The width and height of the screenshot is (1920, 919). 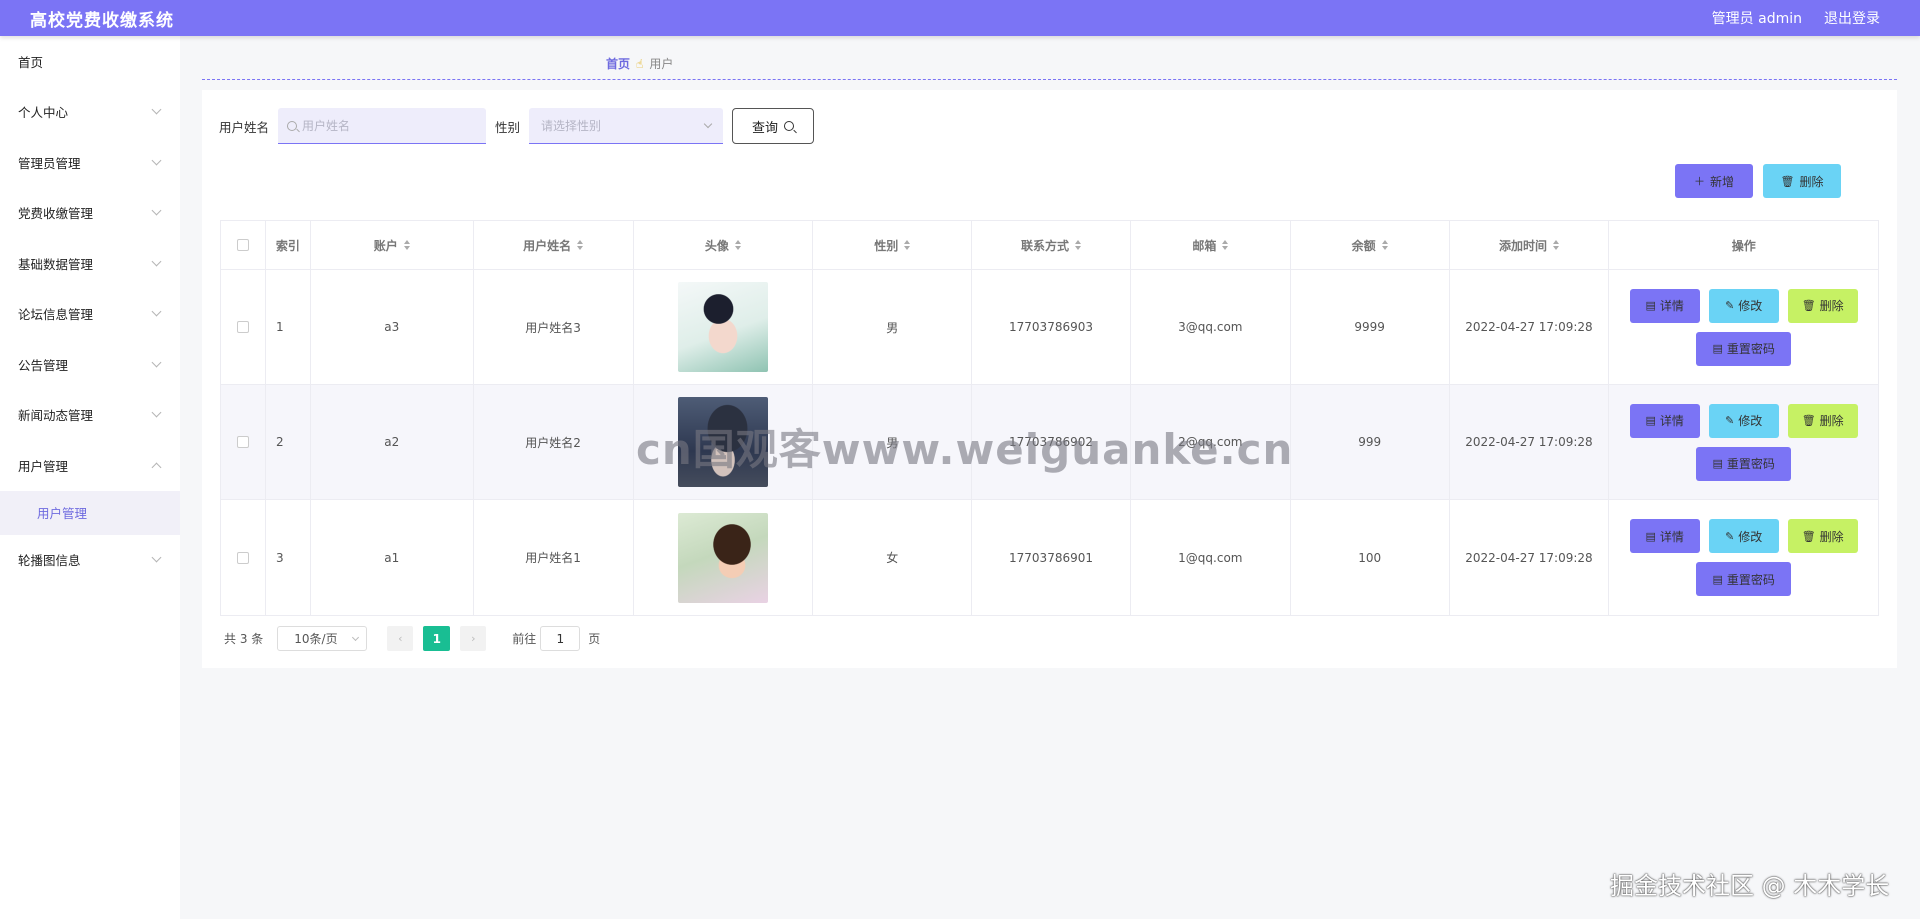 I want to click on sidebar-item-carousel: 轮播图信息, so click(x=90, y=560).